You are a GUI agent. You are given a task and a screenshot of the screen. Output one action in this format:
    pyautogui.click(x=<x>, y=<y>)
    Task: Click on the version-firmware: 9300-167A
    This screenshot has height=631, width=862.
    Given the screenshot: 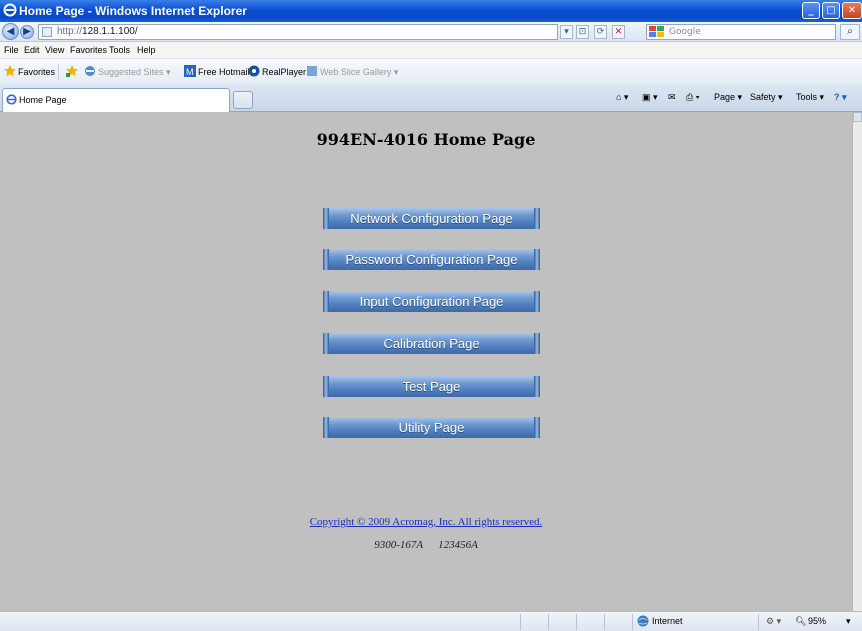 What is the action you would take?
    pyautogui.click(x=399, y=545)
    